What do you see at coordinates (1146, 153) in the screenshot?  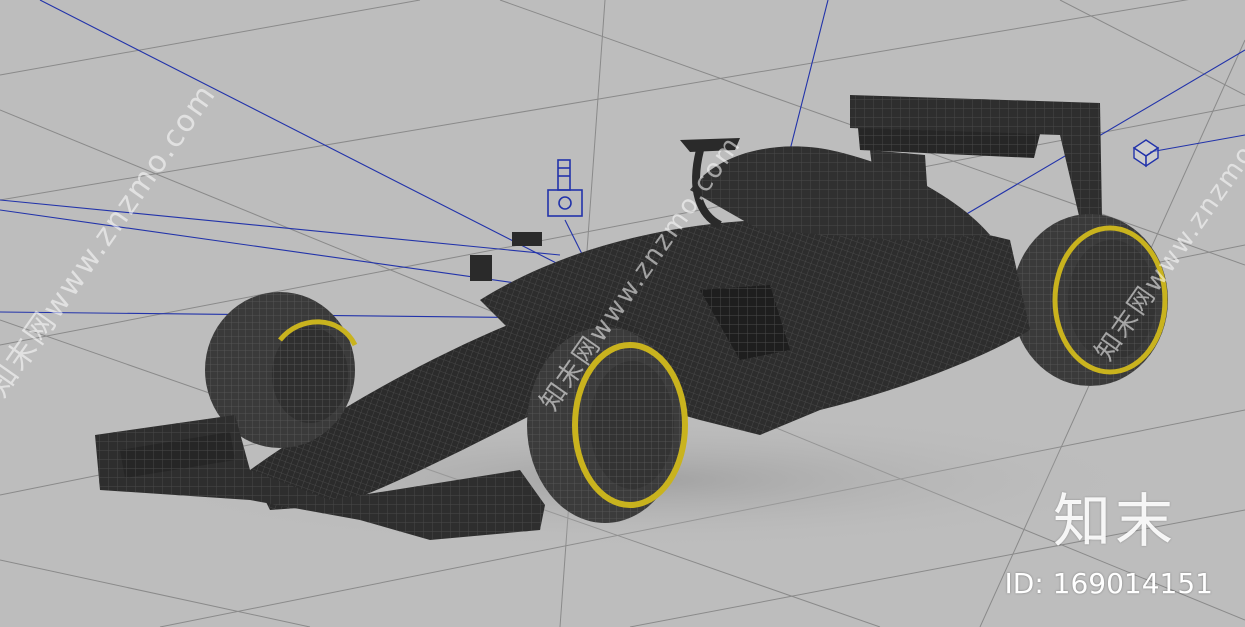 I see `light-cube-icon` at bounding box center [1146, 153].